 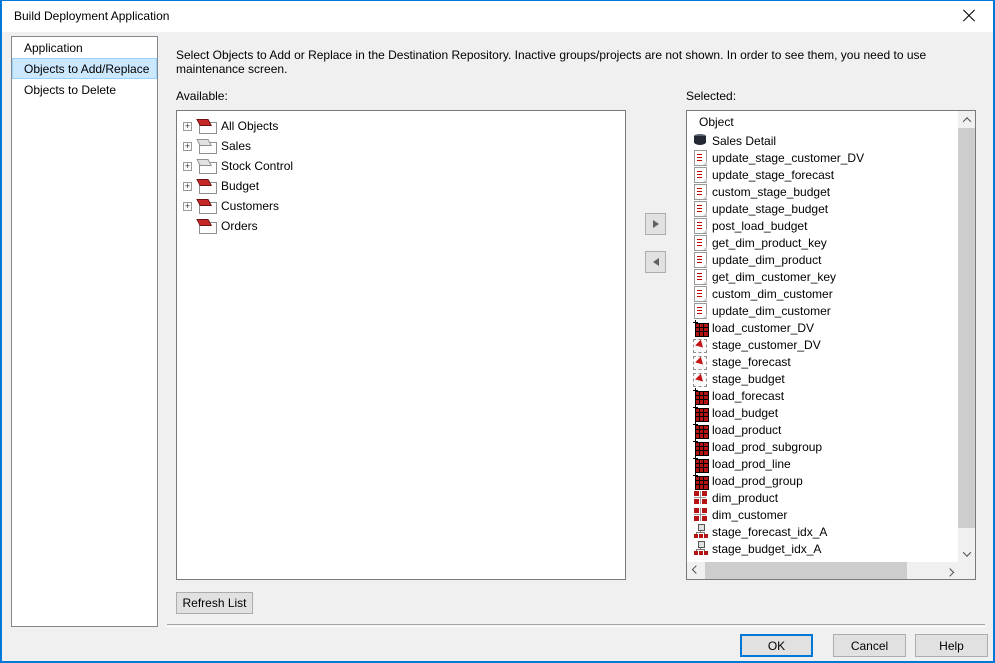 I want to click on object-name: load_budget, so click(x=745, y=412).